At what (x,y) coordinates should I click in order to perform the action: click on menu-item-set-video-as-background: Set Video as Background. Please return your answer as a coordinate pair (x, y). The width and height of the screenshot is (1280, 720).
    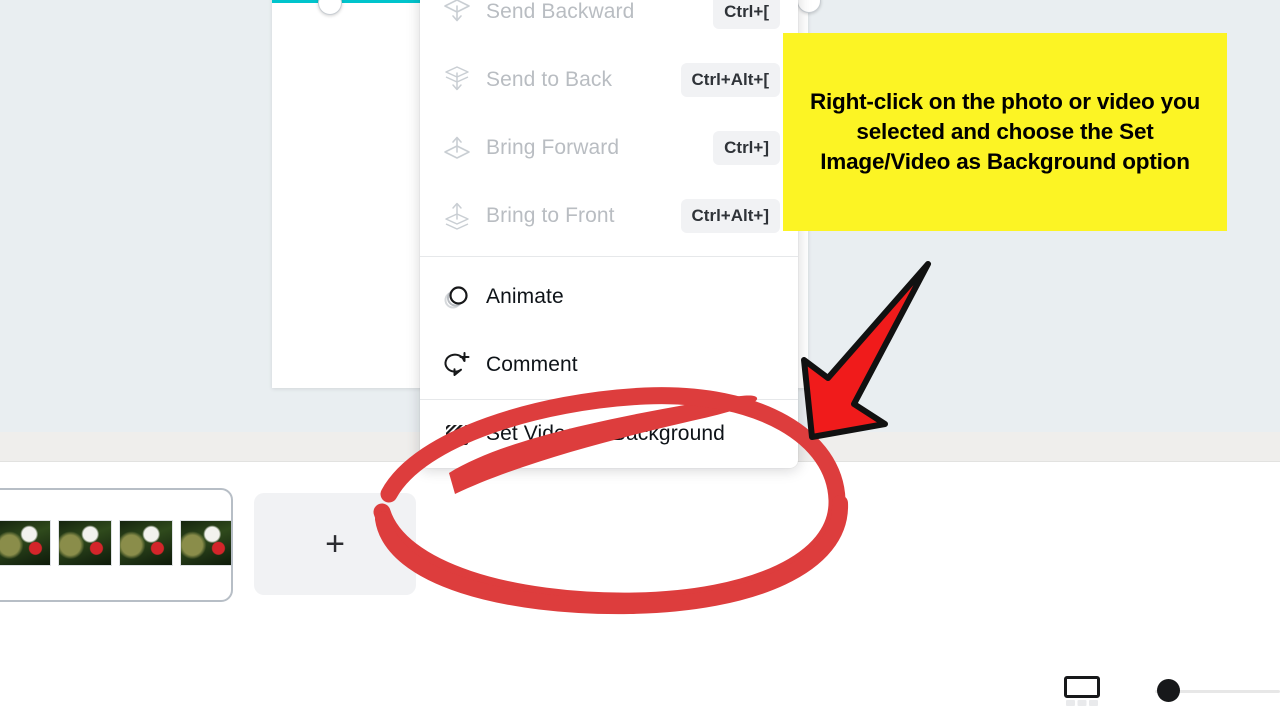
    Looking at the image, I should click on (609, 434).